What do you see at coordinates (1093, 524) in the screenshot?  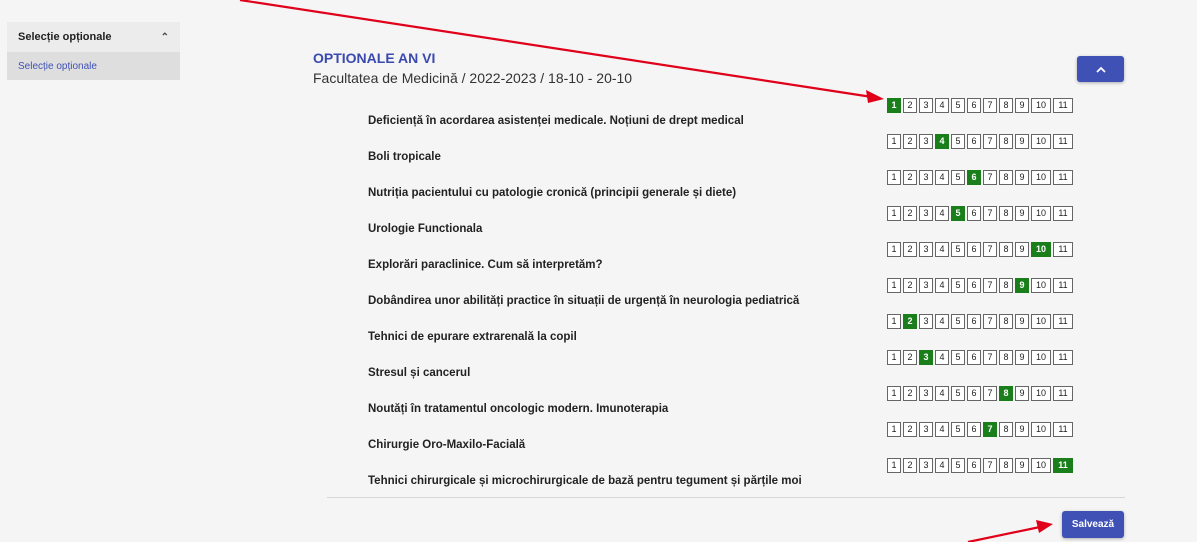 I see `save-button: Salvează` at bounding box center [1093, 524].